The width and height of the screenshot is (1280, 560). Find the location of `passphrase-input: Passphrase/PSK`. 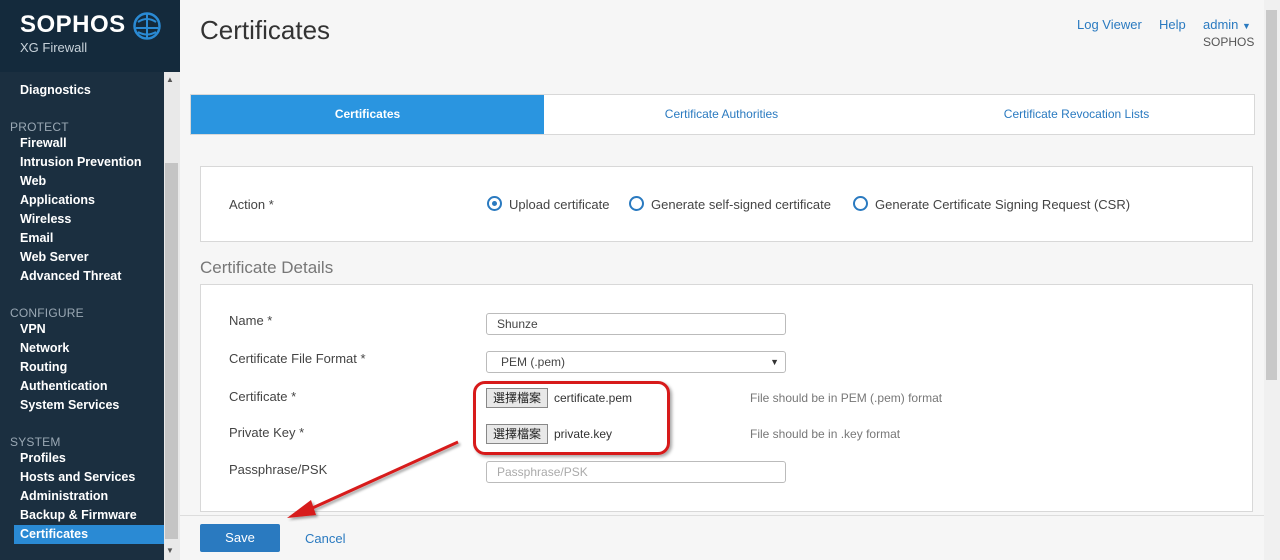

passphrase-input: Passphrase/PSK is located at coordinates (636, 472).